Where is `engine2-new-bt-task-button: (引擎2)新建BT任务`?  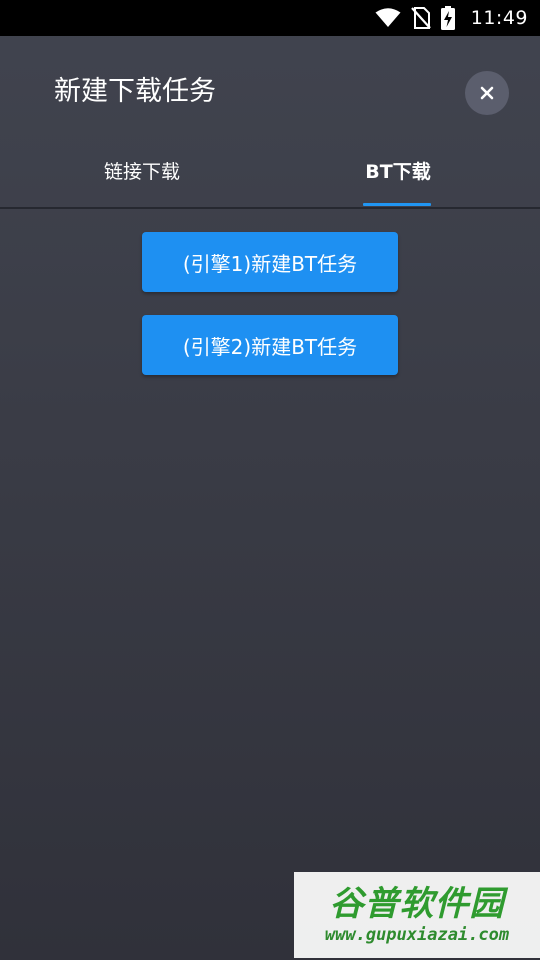 engine2-new-bt-task-button: (引擎2)新建BT任务 is located at coordinates (270, 345).